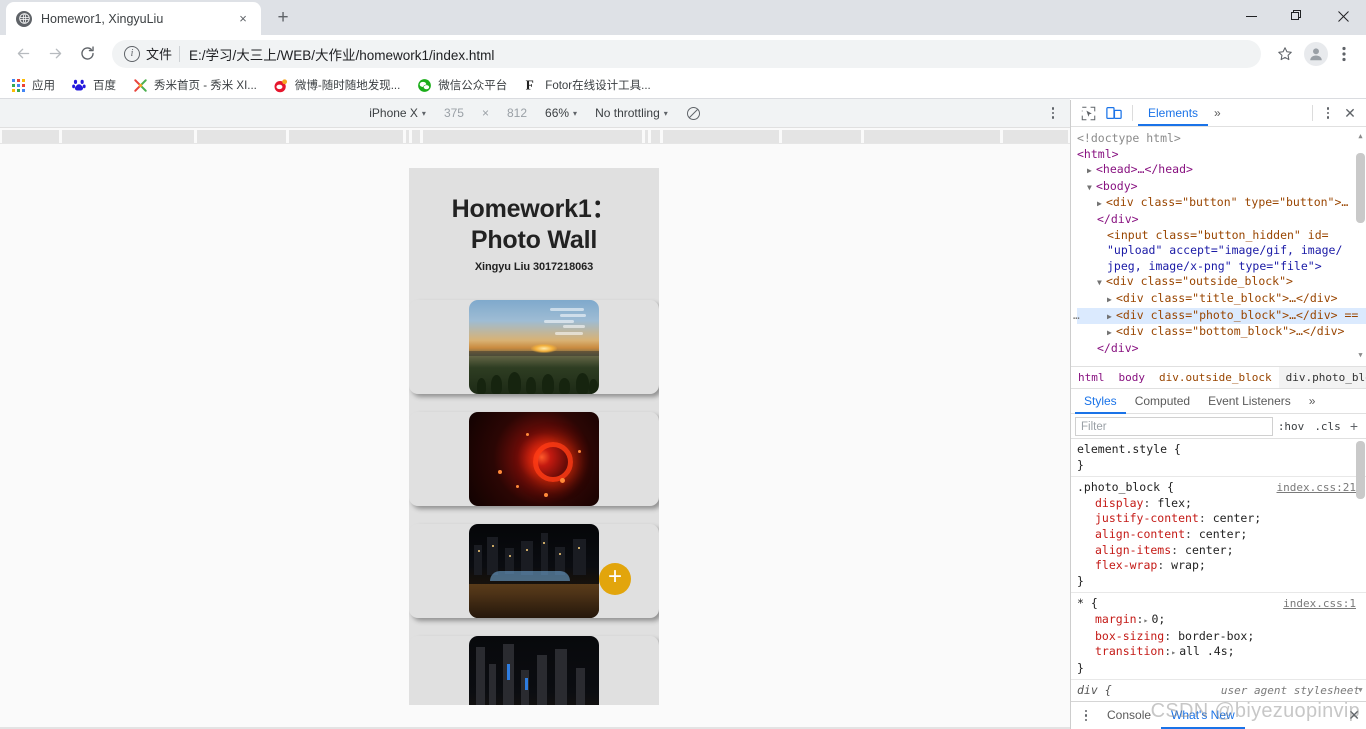  What do you see at coordinates (87, 54) in the screenshot?
I see `reload-button` at bounding box center [87, 54].